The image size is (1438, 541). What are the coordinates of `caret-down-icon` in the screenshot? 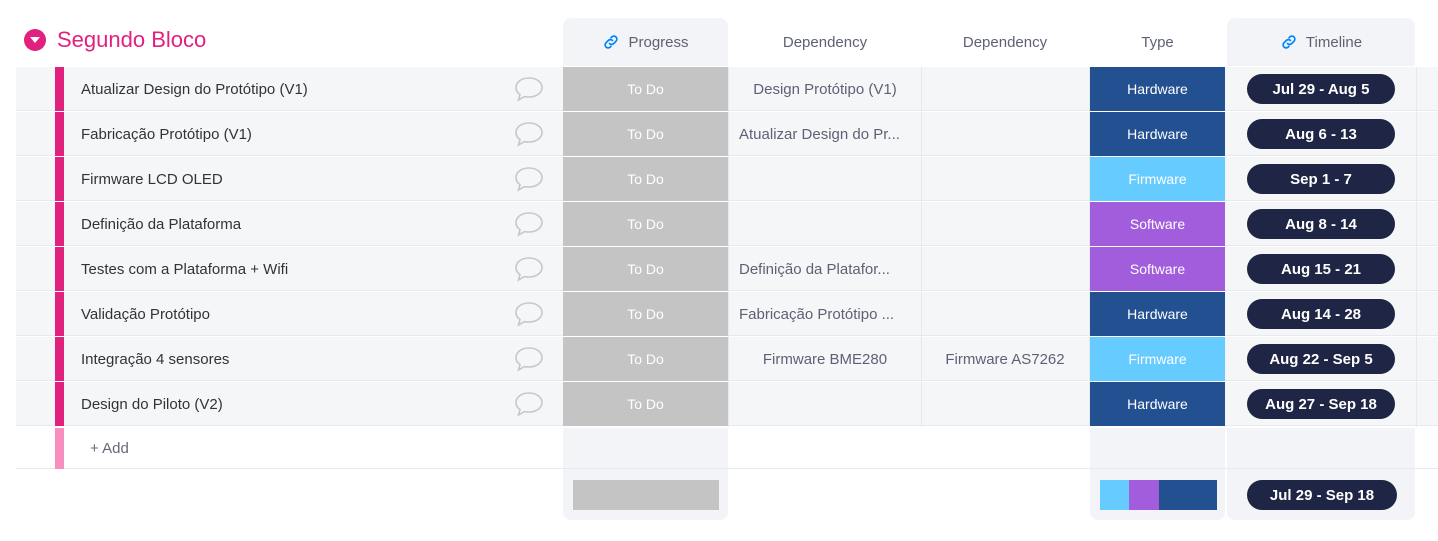 It's located at (35, 40).